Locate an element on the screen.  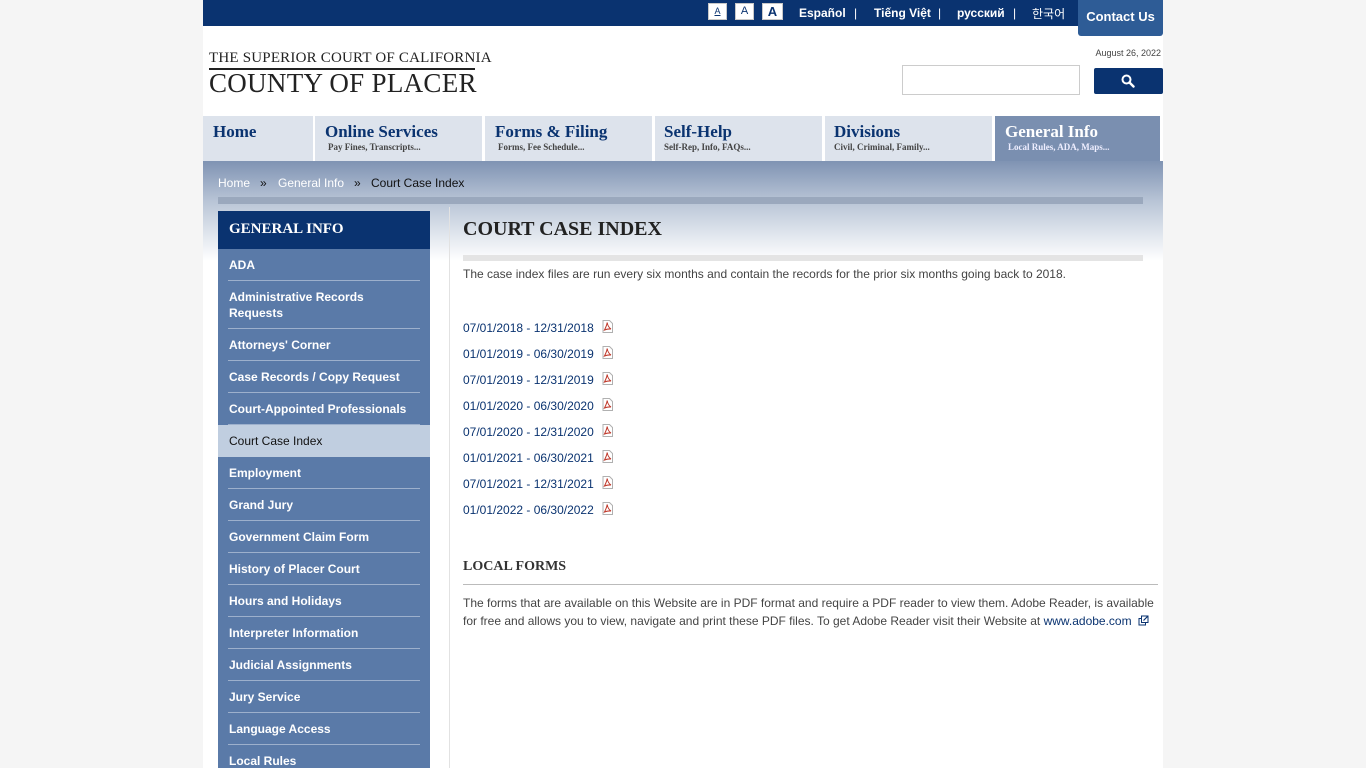
sidebar-item-local-rules: Local Rules is located at coordinates (324, 756).